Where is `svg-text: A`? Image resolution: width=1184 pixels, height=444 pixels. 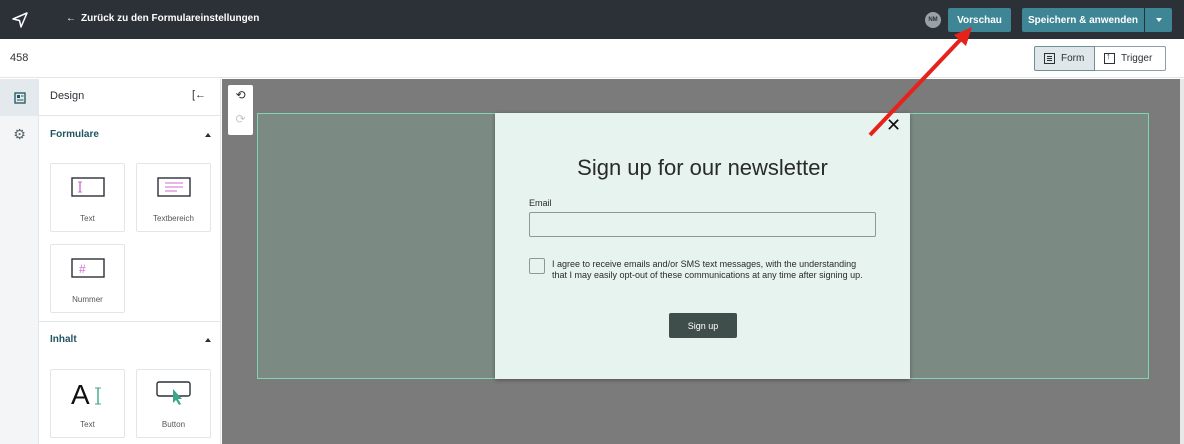
svg-text: A is located at coordinates (80, 393).